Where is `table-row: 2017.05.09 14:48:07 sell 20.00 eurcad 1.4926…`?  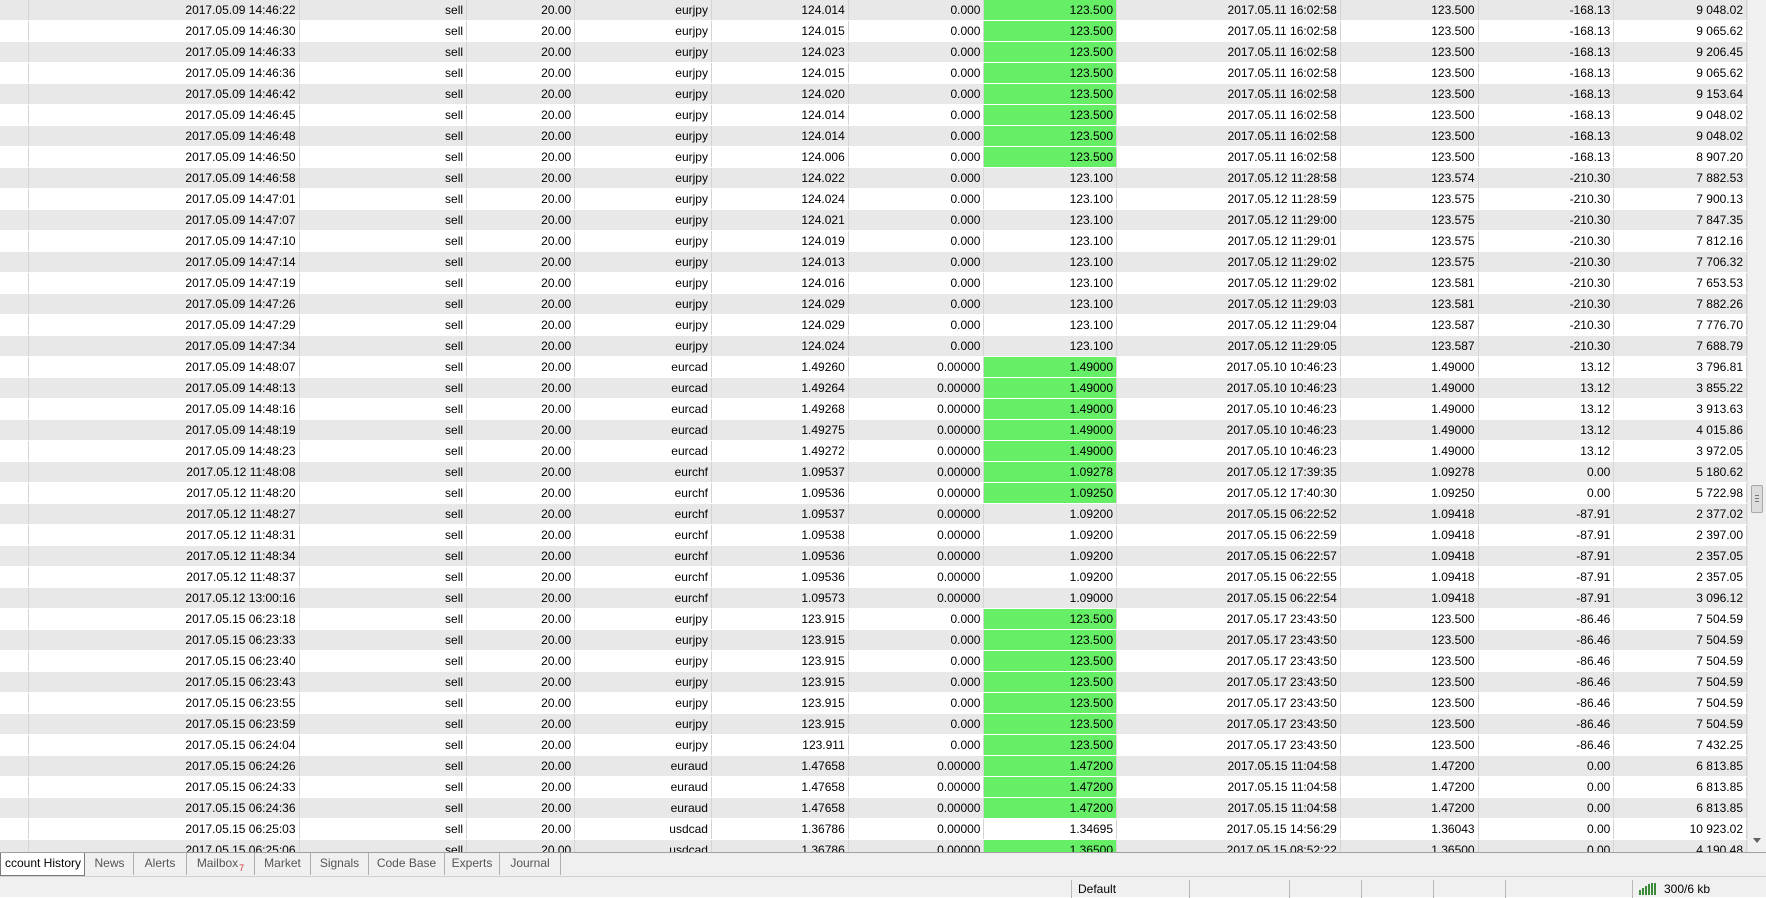
table-row: 2017.05.09 14:48:07 sell 20.00 eurcad 1.4926… is located at coordinates (873, 367).